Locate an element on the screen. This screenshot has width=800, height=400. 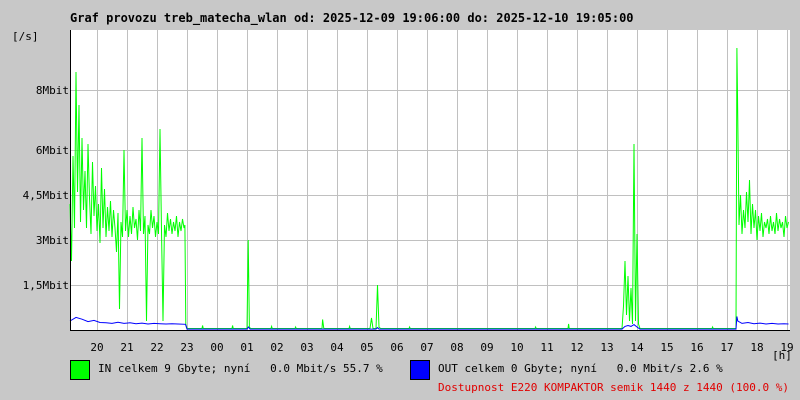
x-tick-label: 23 is located at coordinates (186, 347).